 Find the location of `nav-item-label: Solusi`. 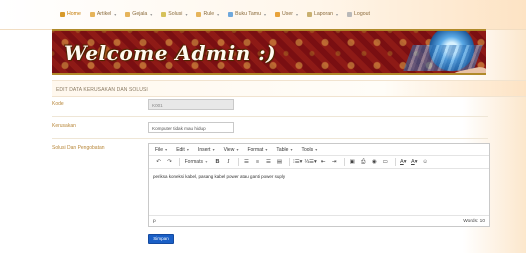

nav-item-label: Solusi is located at coordinates (175, 14).